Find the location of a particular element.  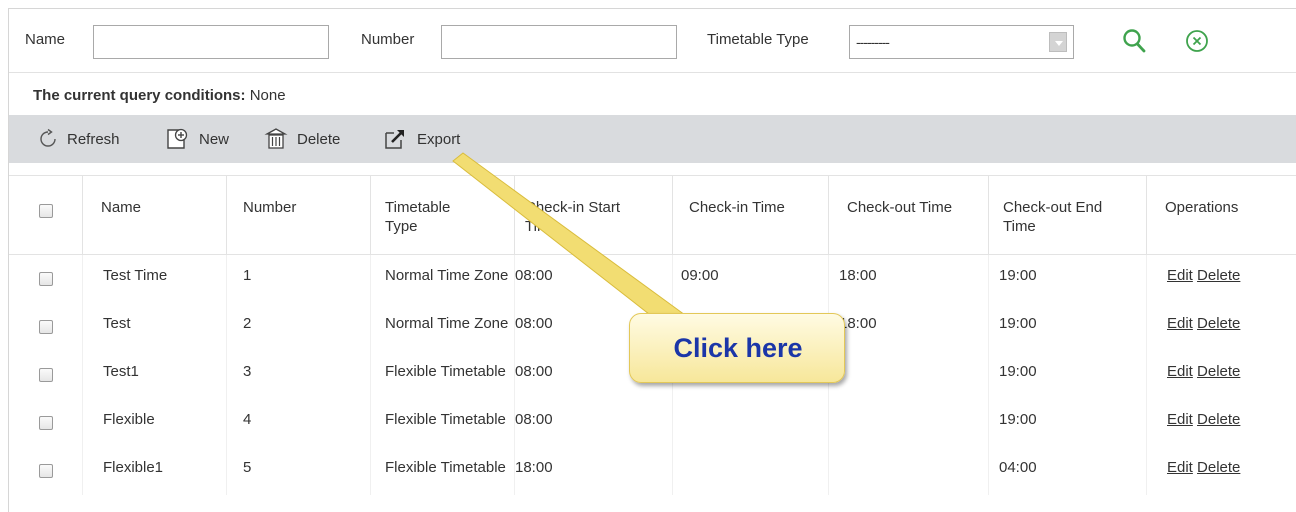

row-number: 3 is located at coordinates (299, 375).